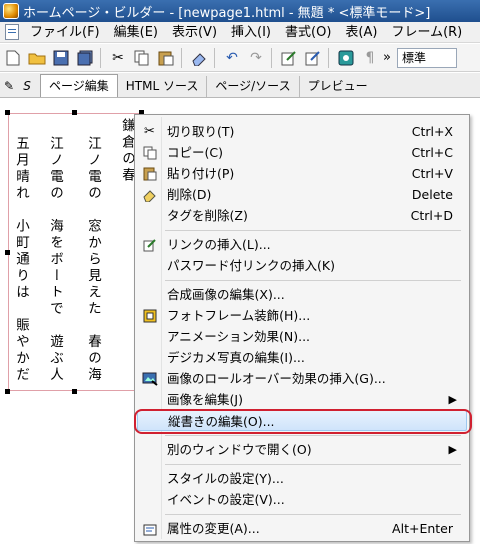  Describe the element at coordinates (127, 151) in the screenshot. I see `poem-title: 鎌倉の春` at that location.